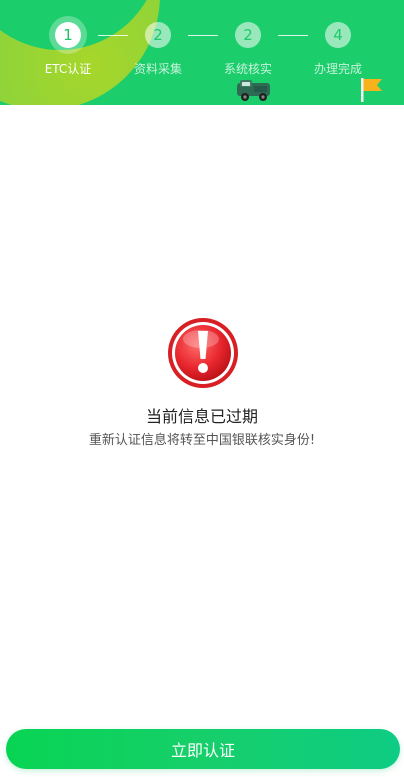 The height and width of the screenshot is (777, 404). Describe the element at coordinates (372, 91) in the screenshot. I see `flag-icon` at that location.